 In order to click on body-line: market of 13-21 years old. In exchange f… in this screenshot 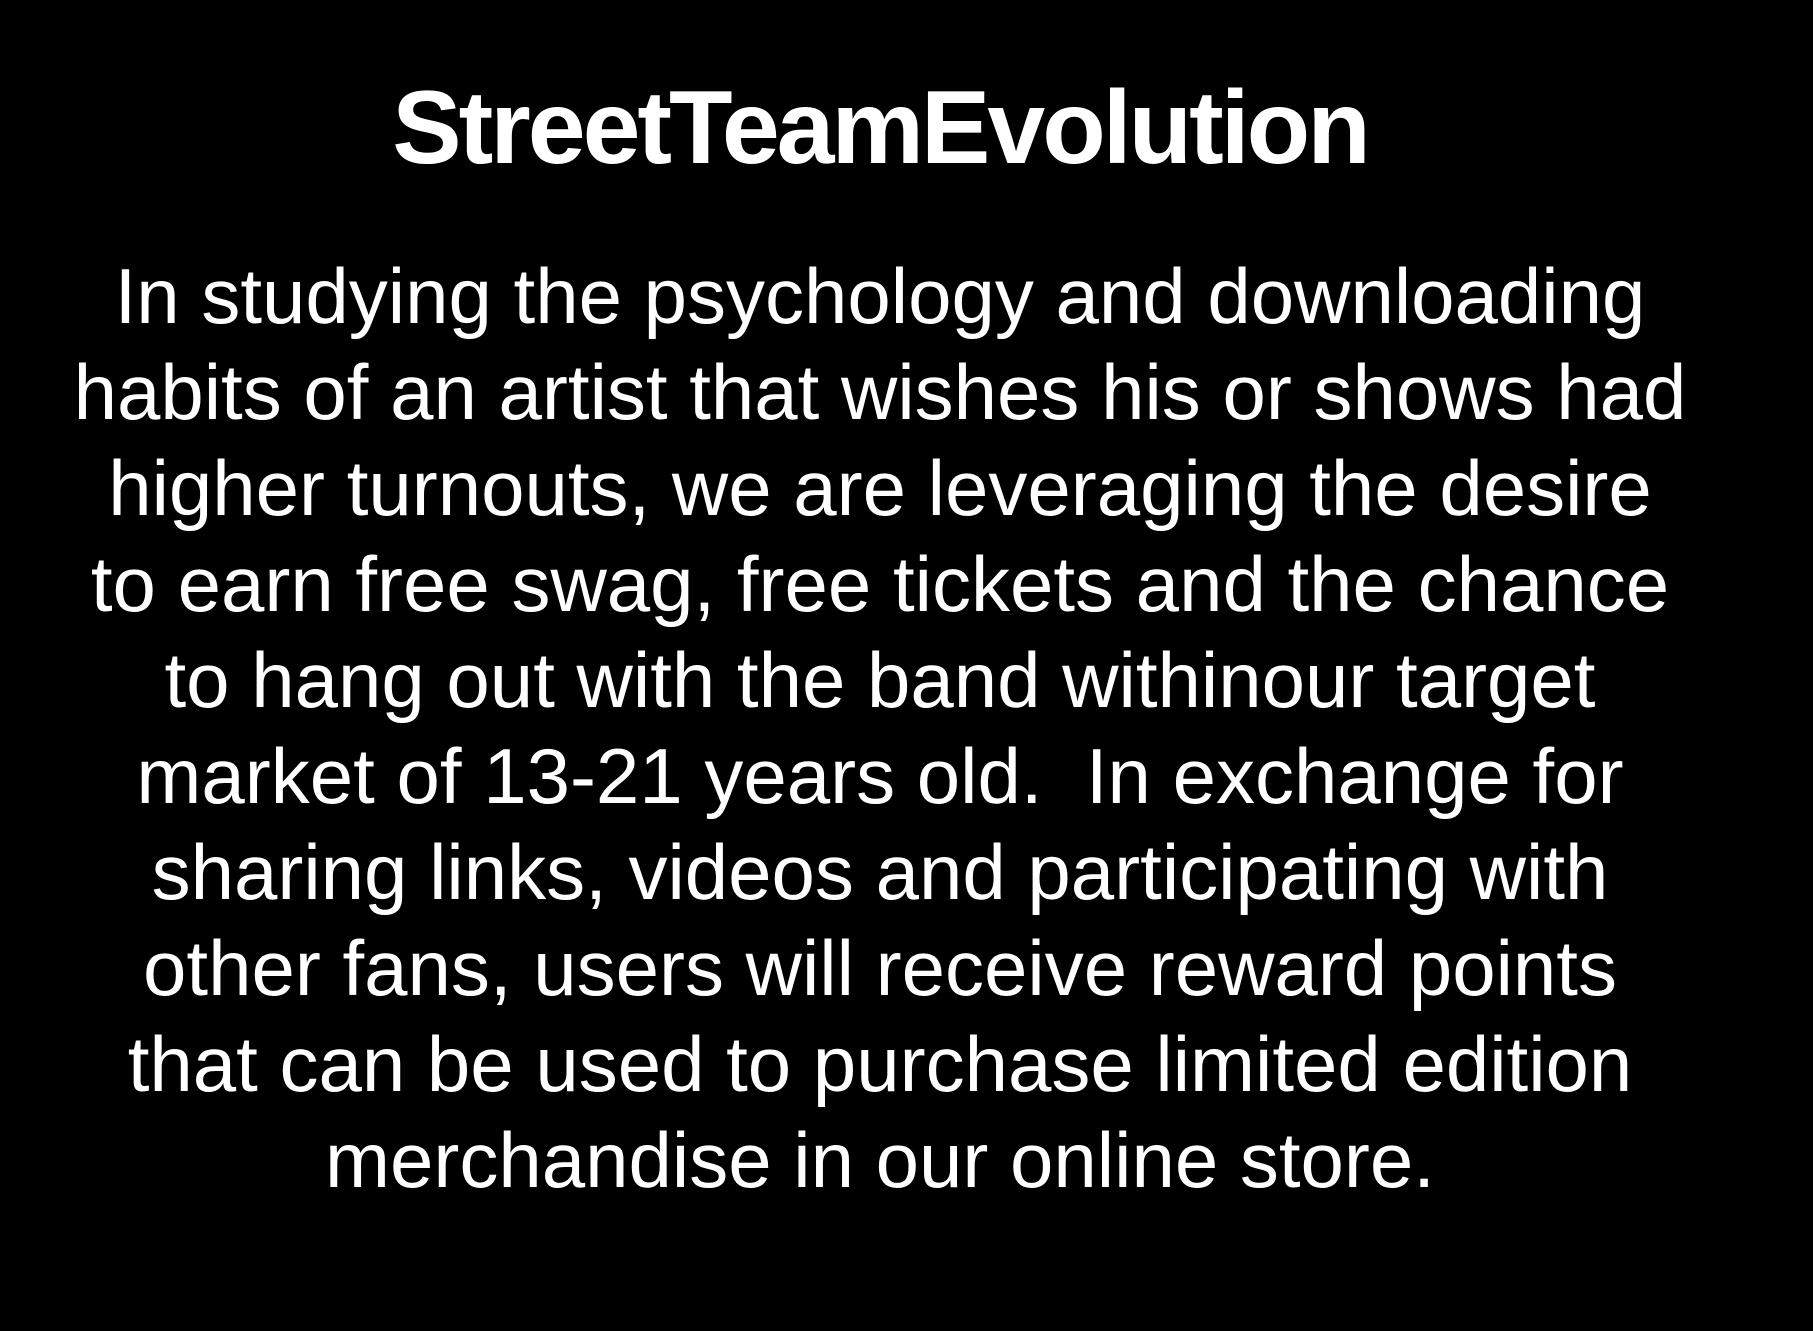, I will do `click(880, 776)`.